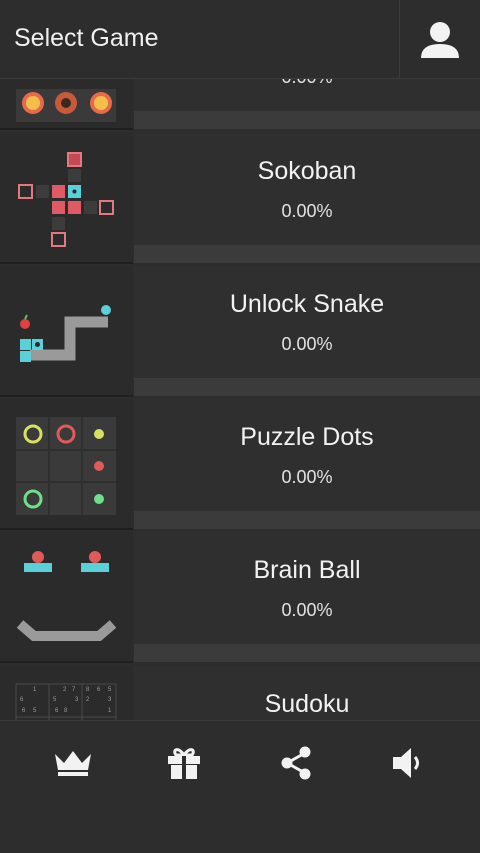  Describe the element at coordinates (307, 437) in the screenshot. I see `game-name: Puzzle Dots` at that location.